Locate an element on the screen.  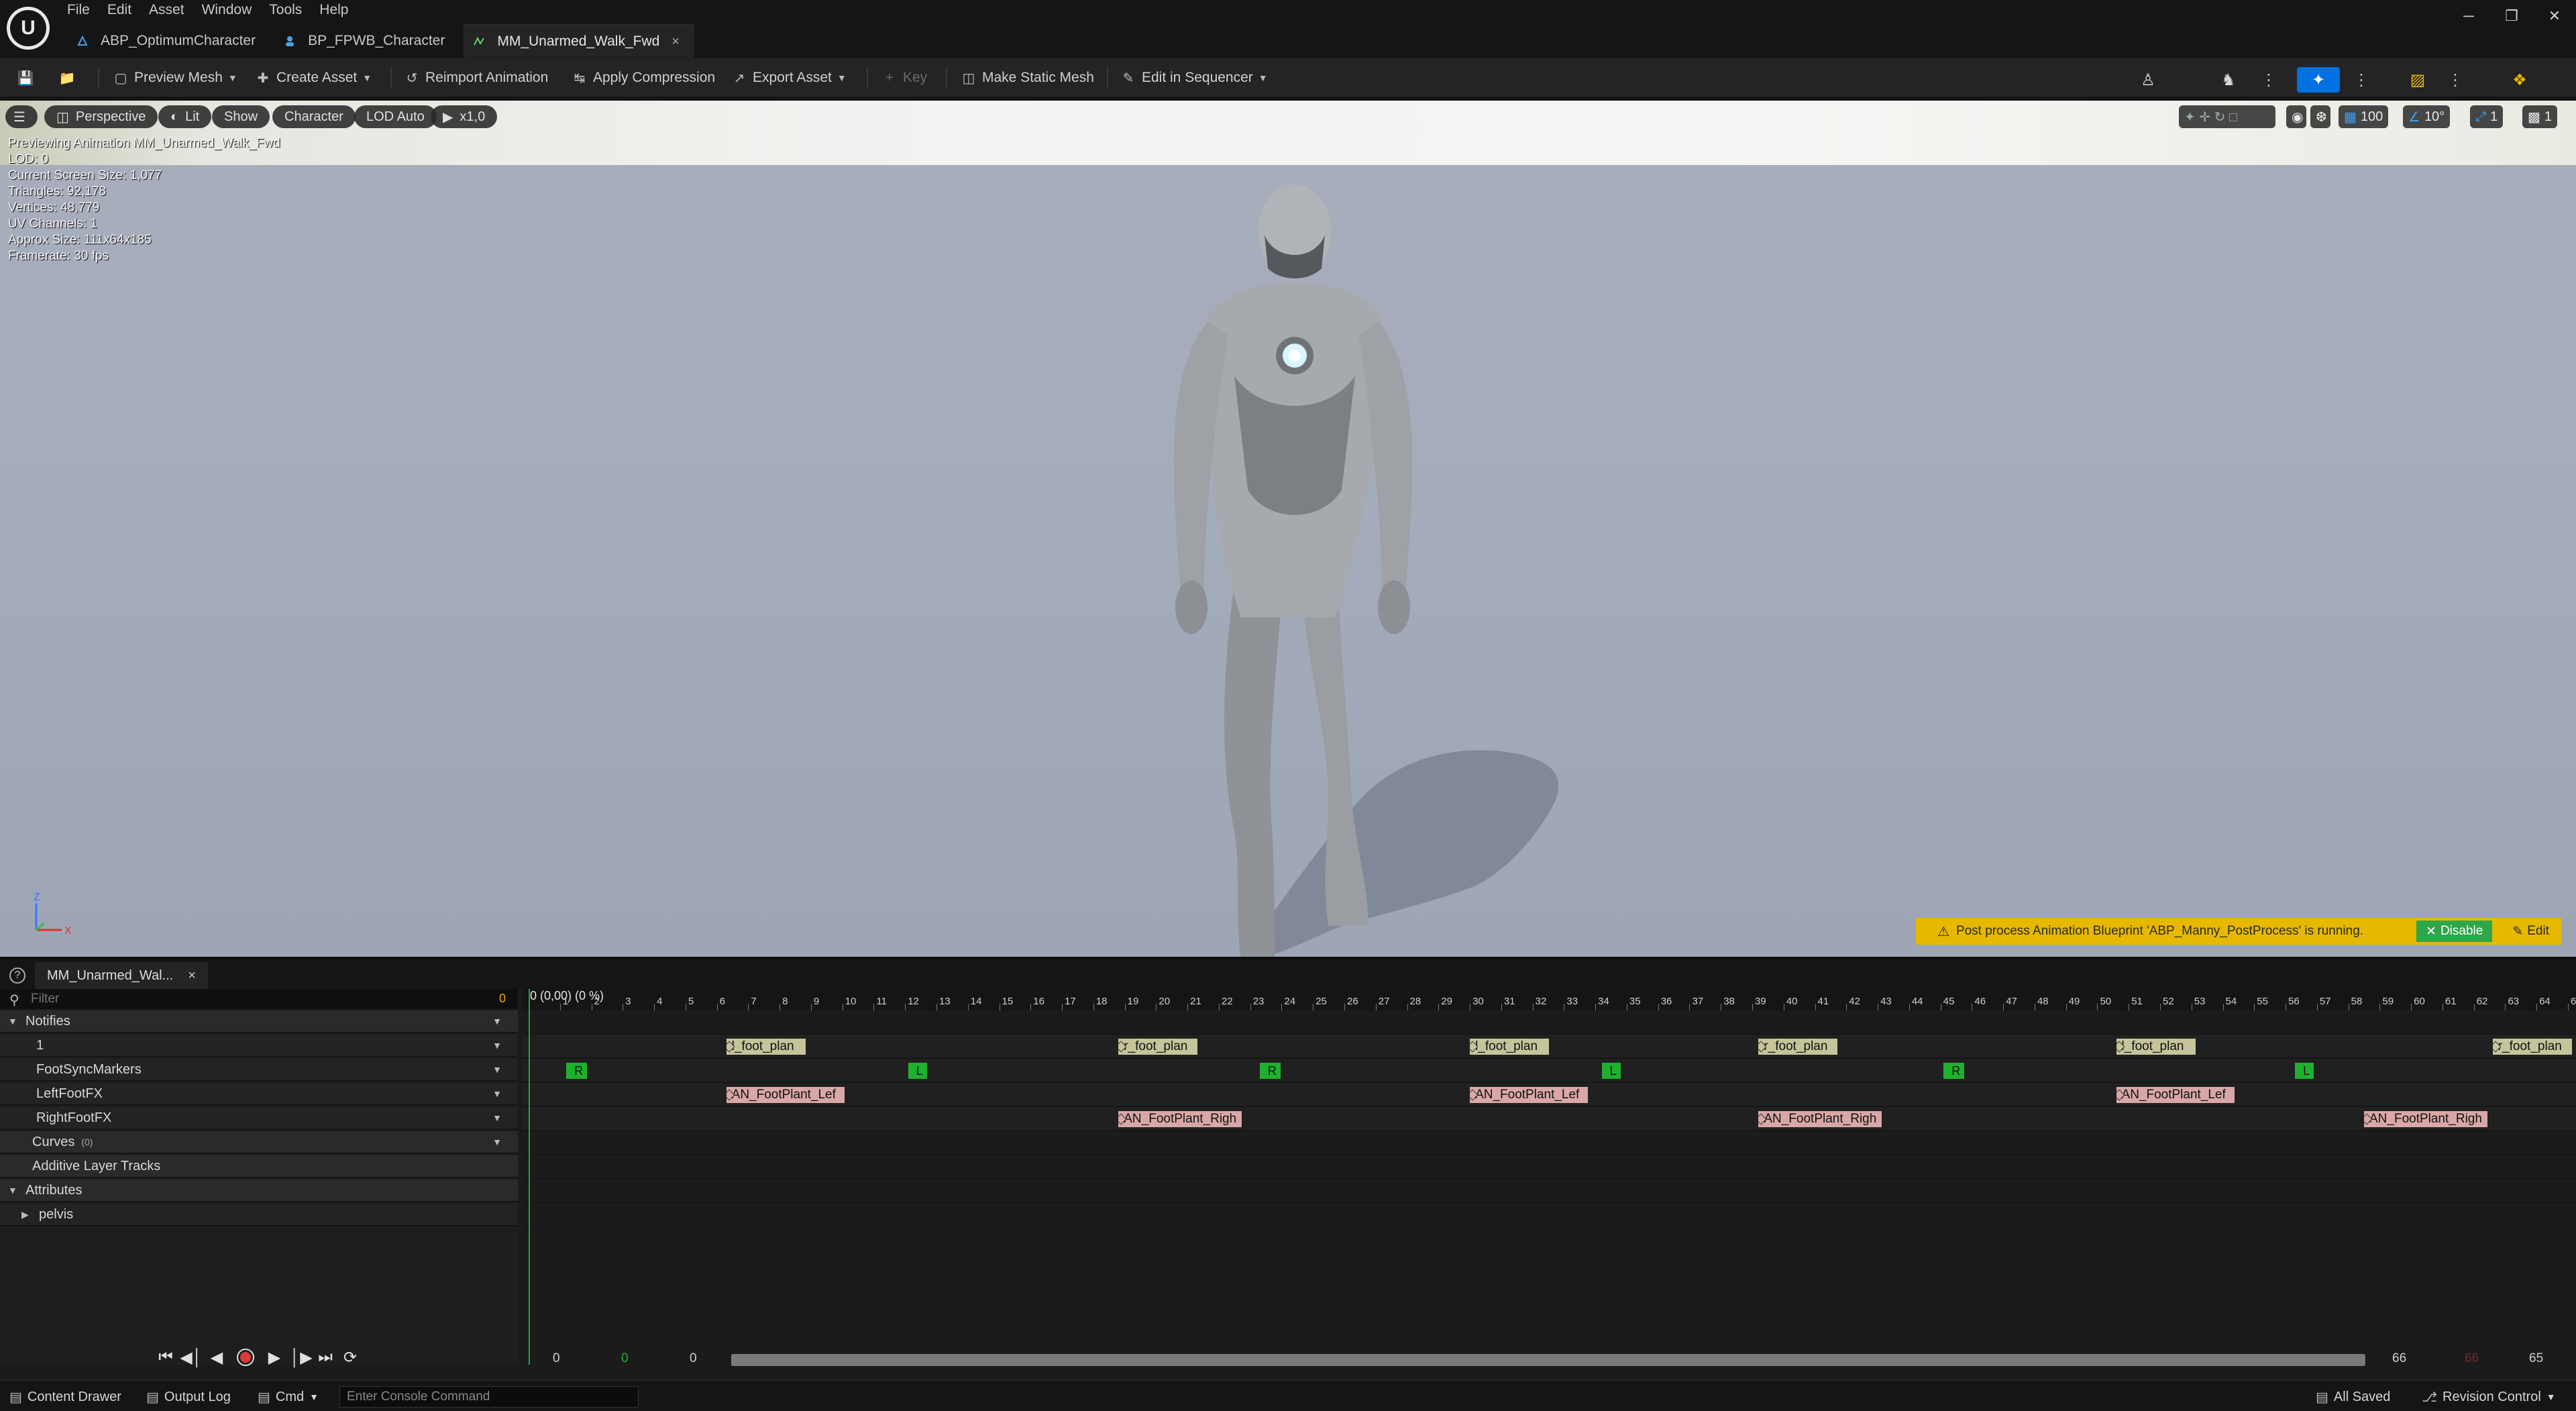
view-start: 0 is located at coordinates (693, 1359).